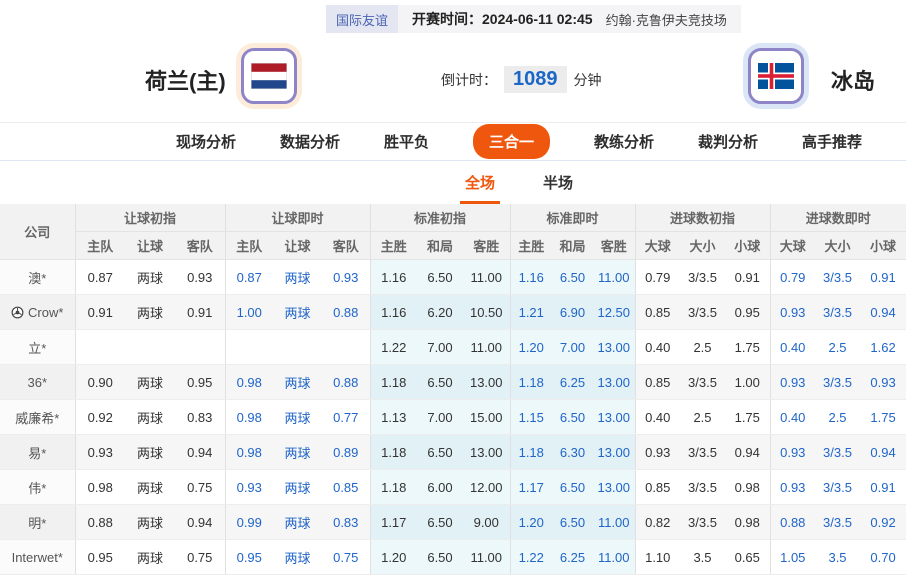  What do you see at coordinates (883, 245) in the screenshot?
I see `odds-subcolumn-header: 小球` at bounding box center [883, 245].